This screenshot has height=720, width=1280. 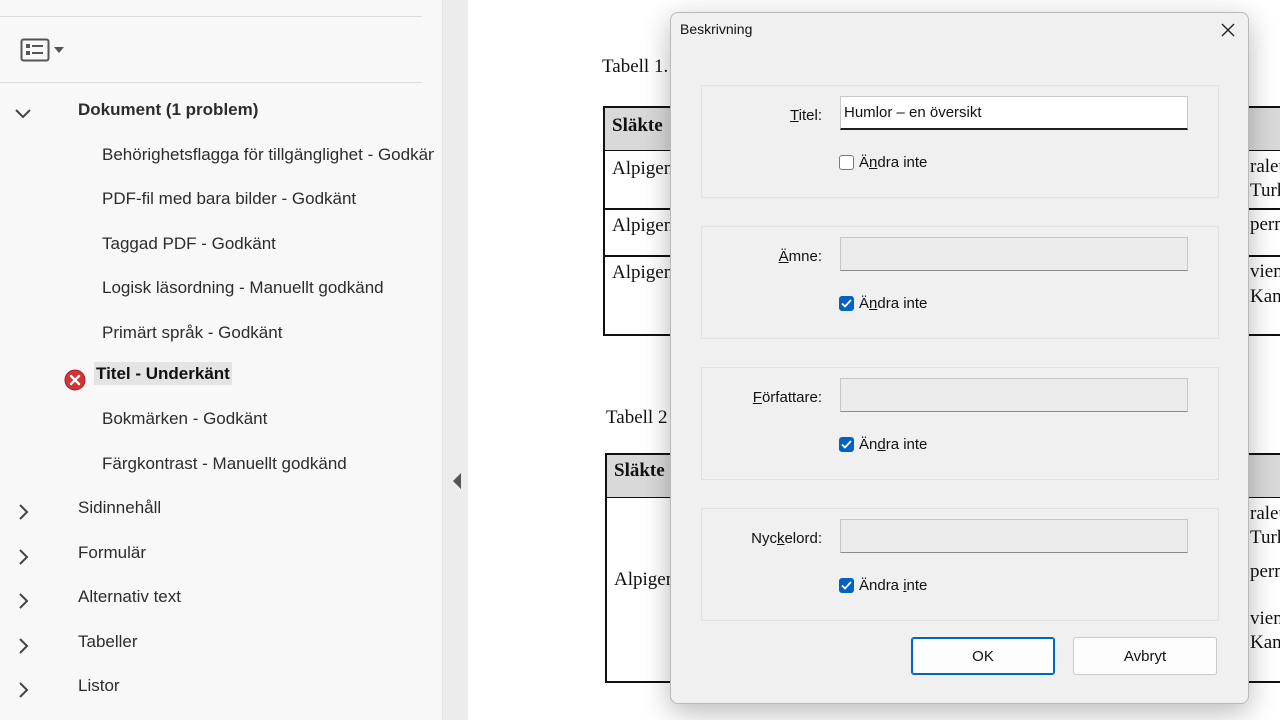 What do you see at coordinates (786, 538) in the screenshot?
I see `keywords-label: Nyckelord:` at bounding box center [786, 538].